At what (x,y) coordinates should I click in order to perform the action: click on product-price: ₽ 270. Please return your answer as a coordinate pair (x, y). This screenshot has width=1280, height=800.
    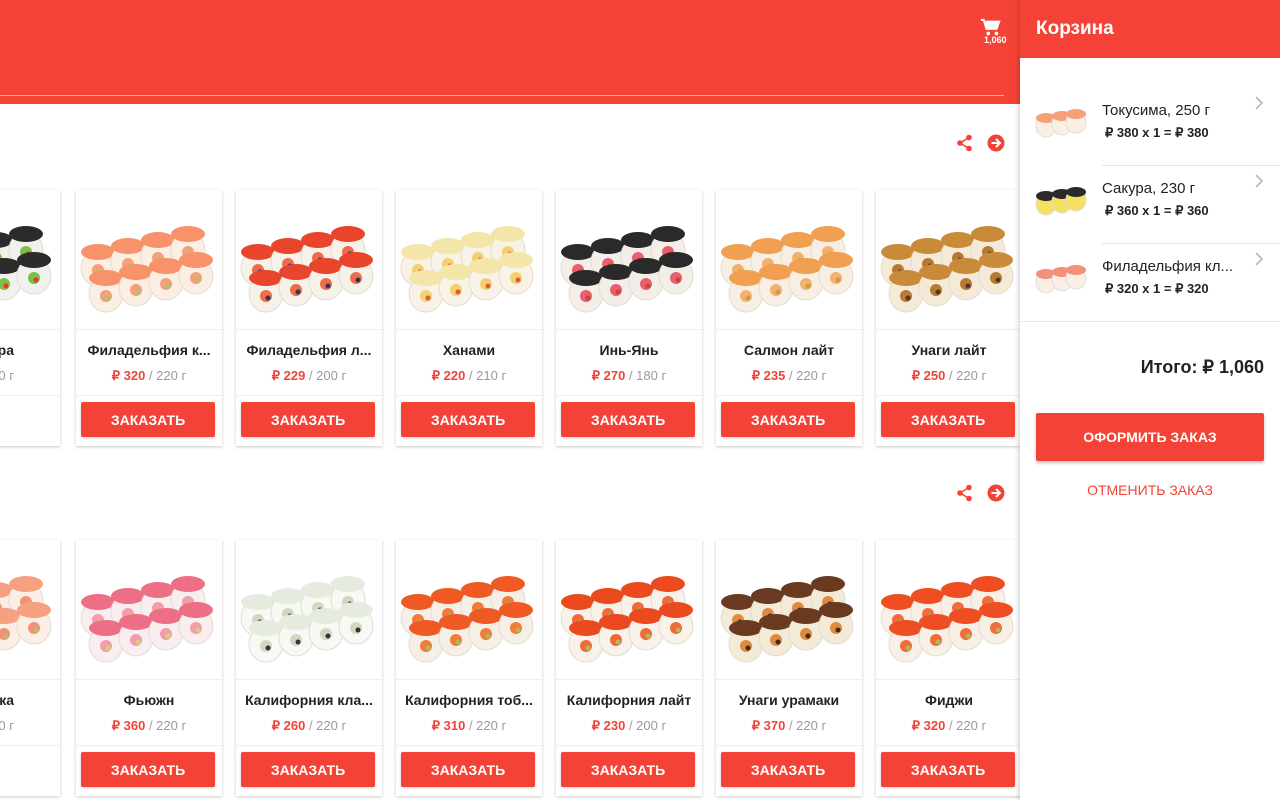
    Looking at the image, I should click on (608, 375).